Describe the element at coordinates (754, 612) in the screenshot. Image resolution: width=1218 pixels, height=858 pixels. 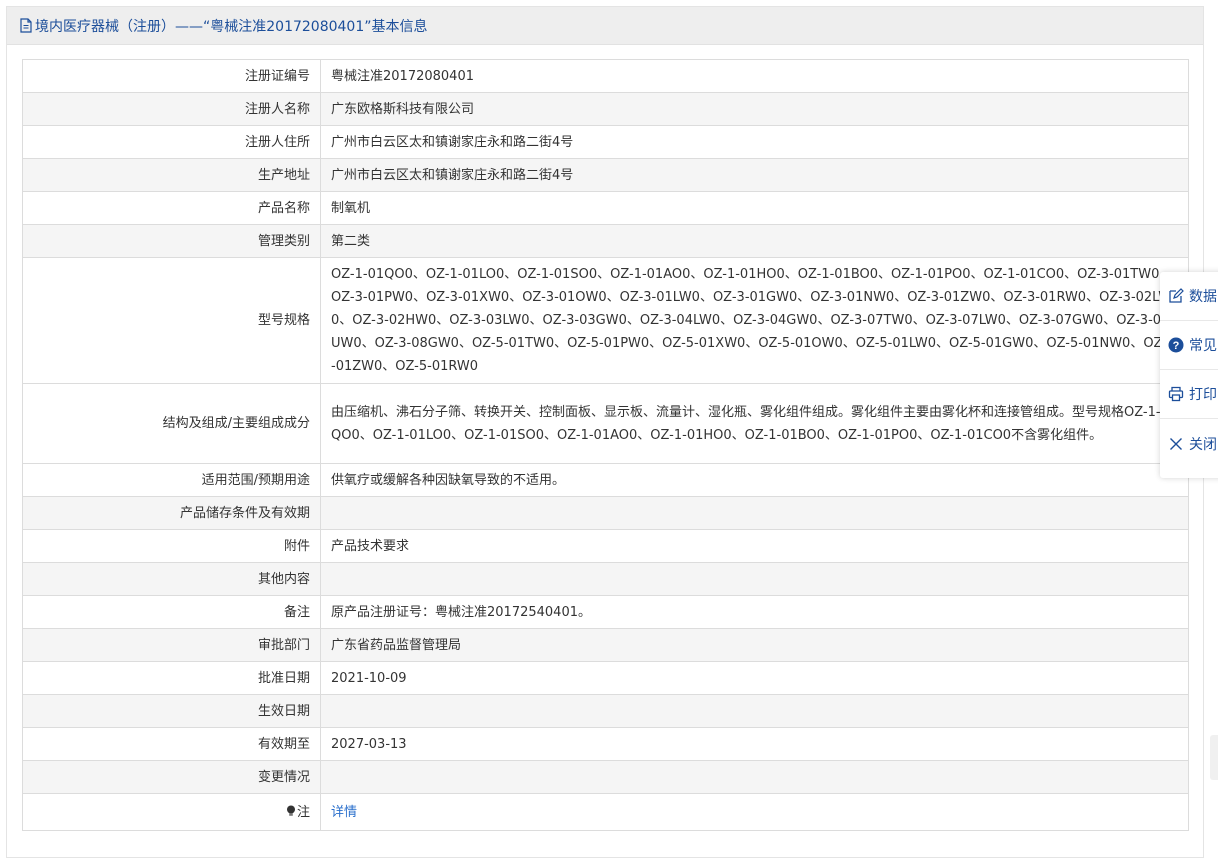
I see `row-value: 原产品注册证号：粤械注准20172540401。` at that location.